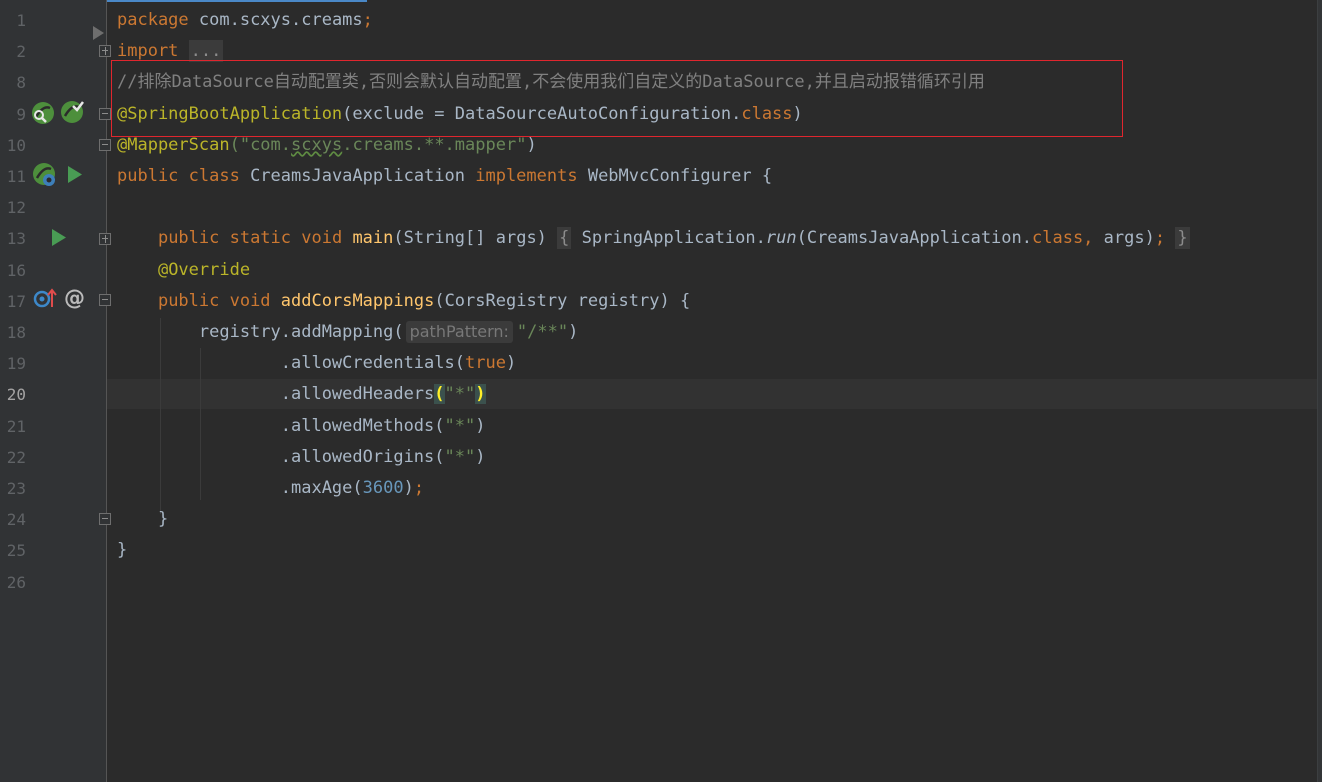  I want to click on code-token: @MapperScan, so click(173, 144).